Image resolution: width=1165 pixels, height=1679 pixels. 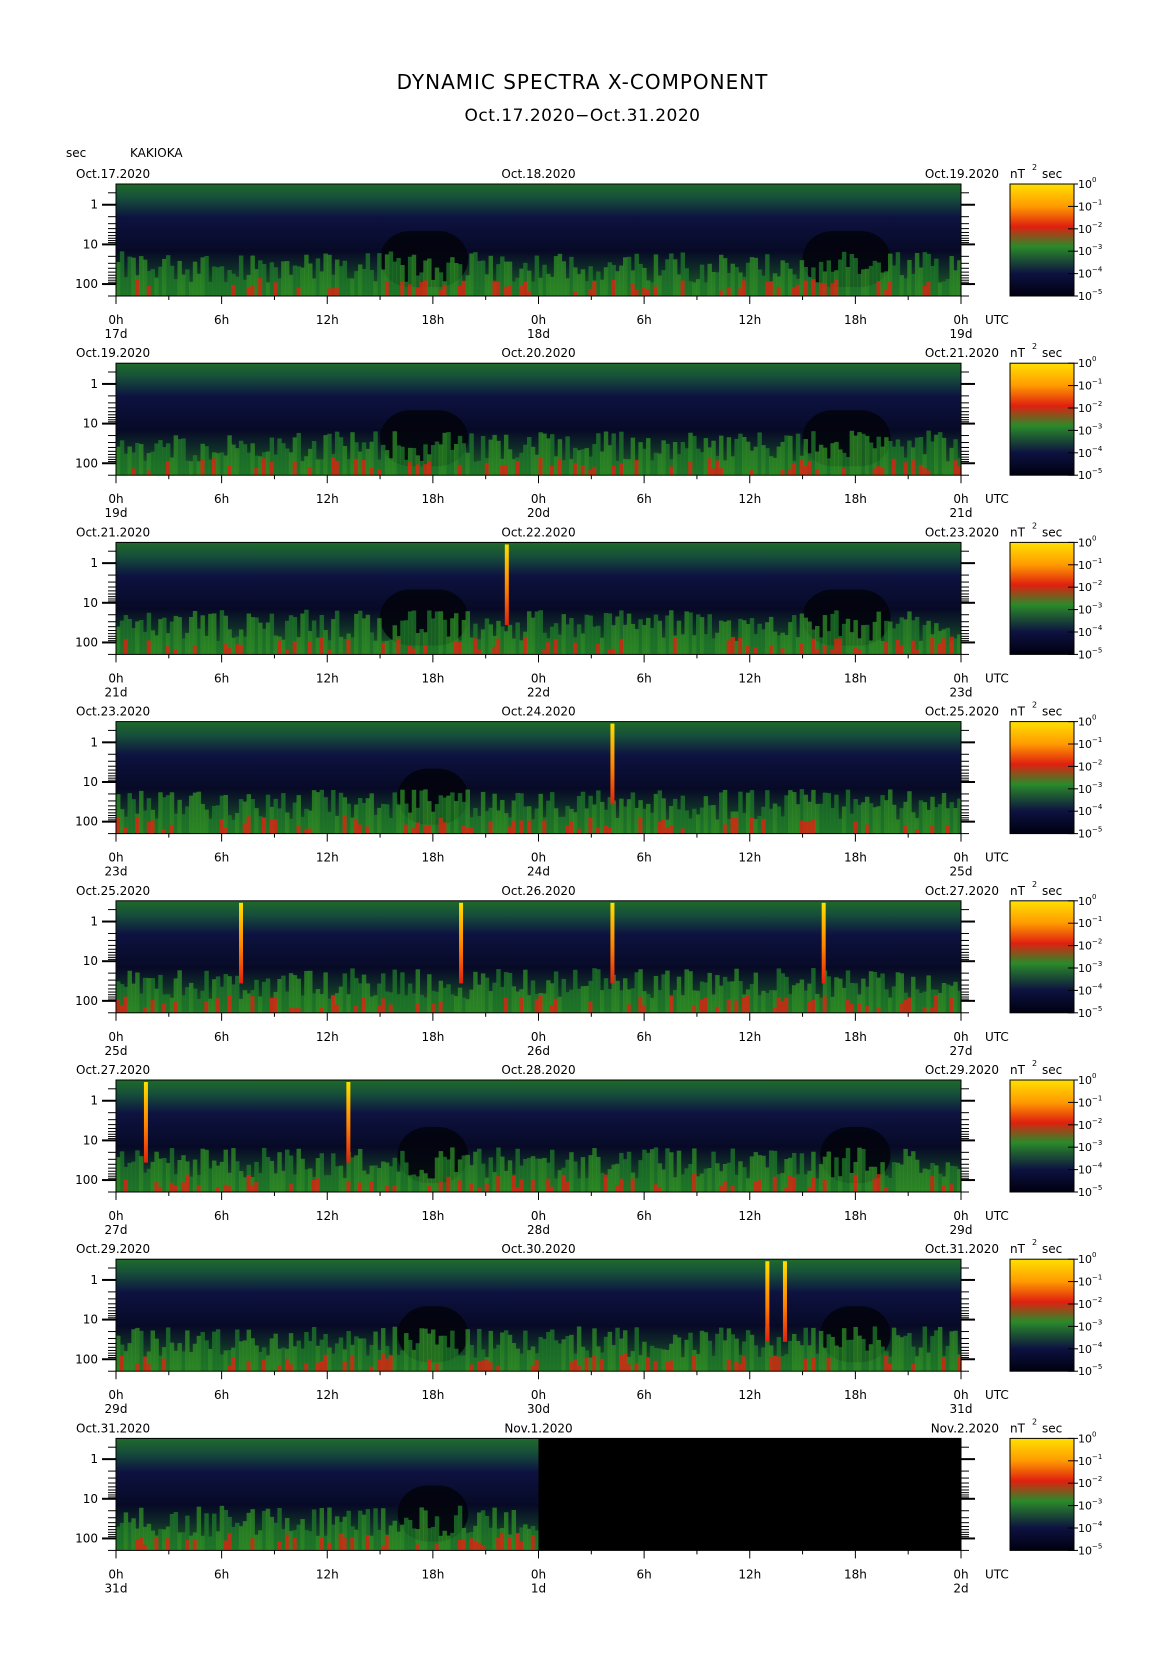 I want to click on colorbar-tick-exp: 0, so click(x=1094, y=538).